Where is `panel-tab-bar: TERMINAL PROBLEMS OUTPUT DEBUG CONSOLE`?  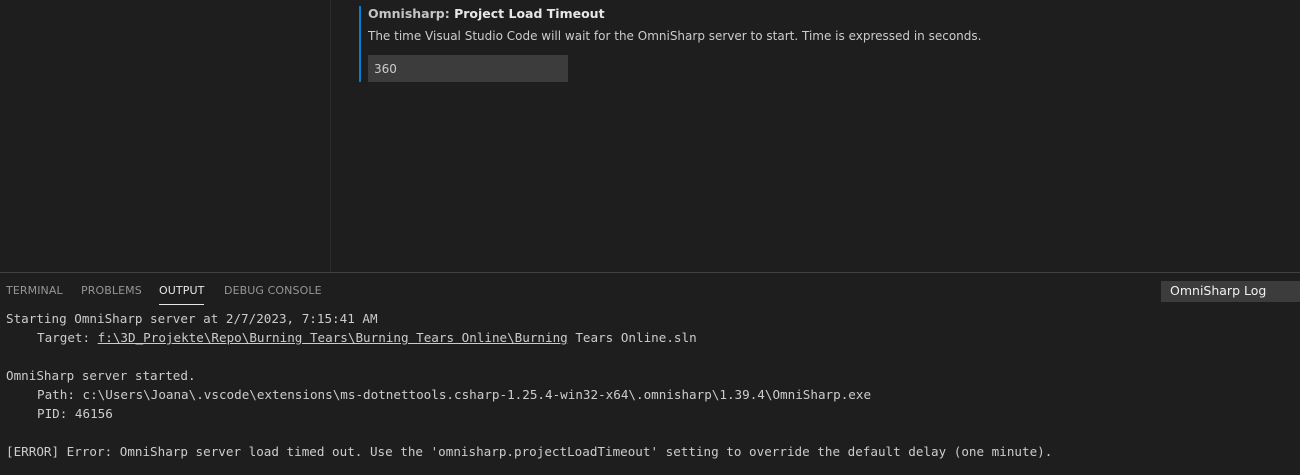
panel-tab-bar: TERMINAL PROBLEMS OUTPUT DEBUG CONSOLE is located at coordinates (350, 290).